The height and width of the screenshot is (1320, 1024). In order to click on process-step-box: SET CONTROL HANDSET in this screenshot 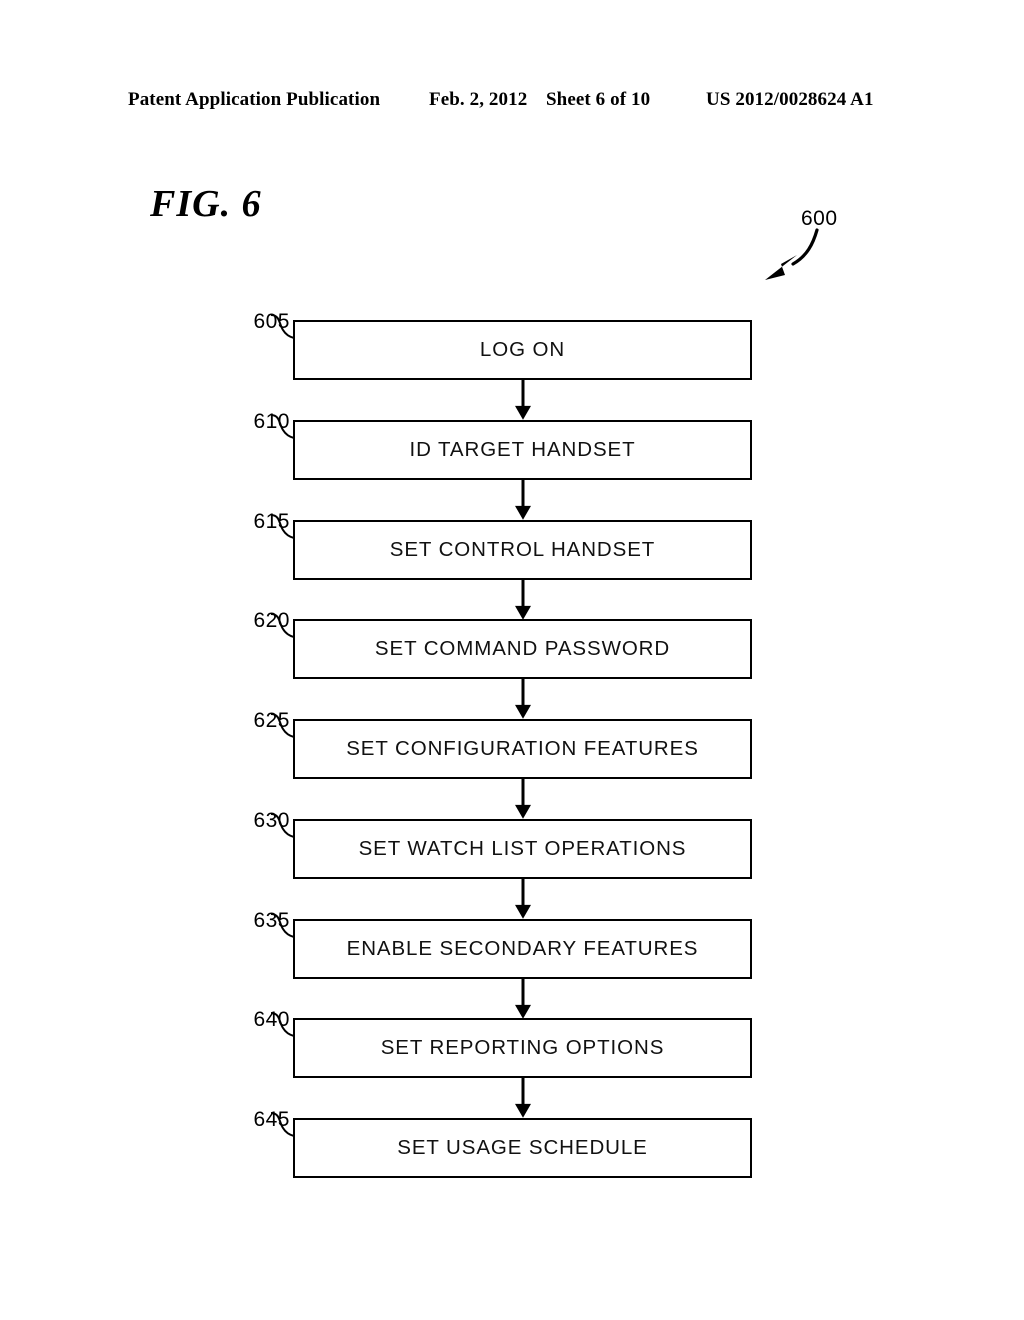, I will do `click(522, 549)`.